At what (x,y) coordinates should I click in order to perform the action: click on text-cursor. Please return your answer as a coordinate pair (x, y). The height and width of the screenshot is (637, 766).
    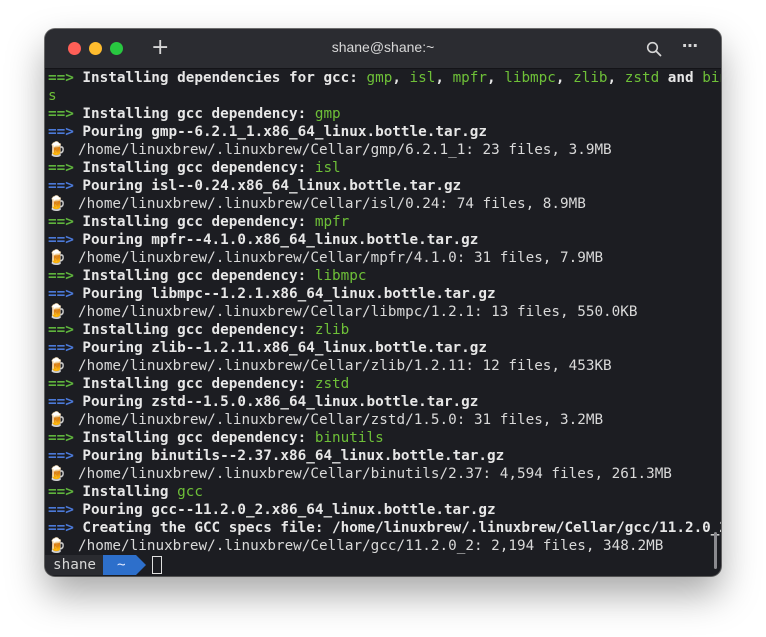
    Looking at the image, I should click on (156, 565).